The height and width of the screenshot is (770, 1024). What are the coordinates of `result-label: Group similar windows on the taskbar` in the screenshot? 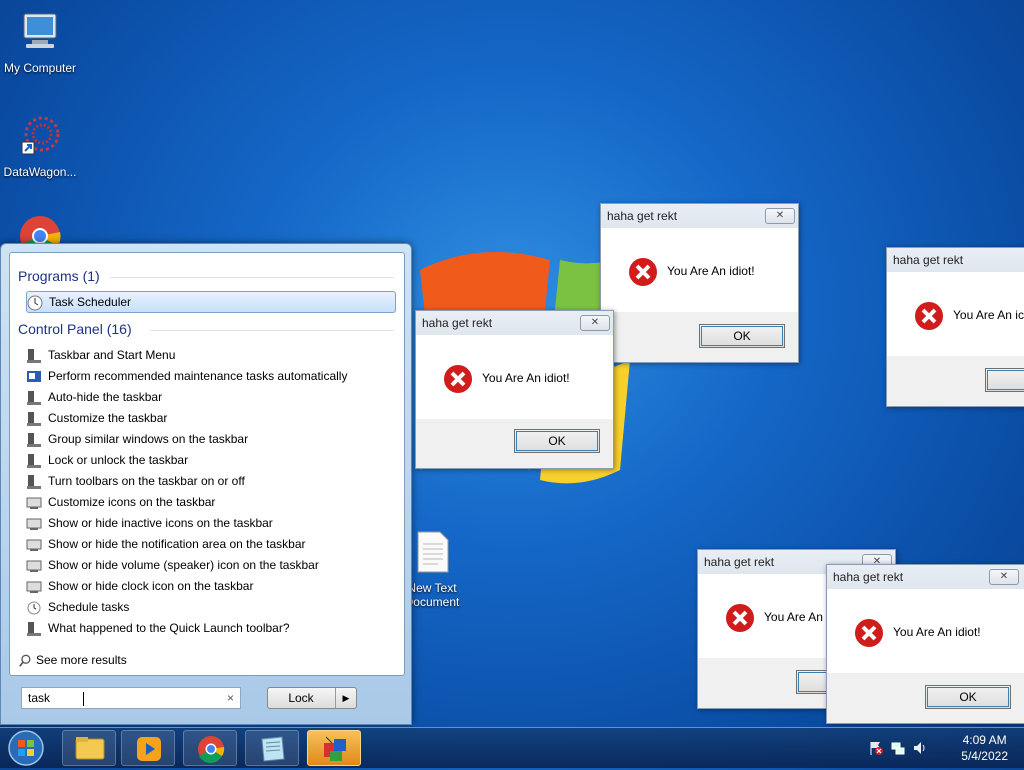 It's located at (148, 439).